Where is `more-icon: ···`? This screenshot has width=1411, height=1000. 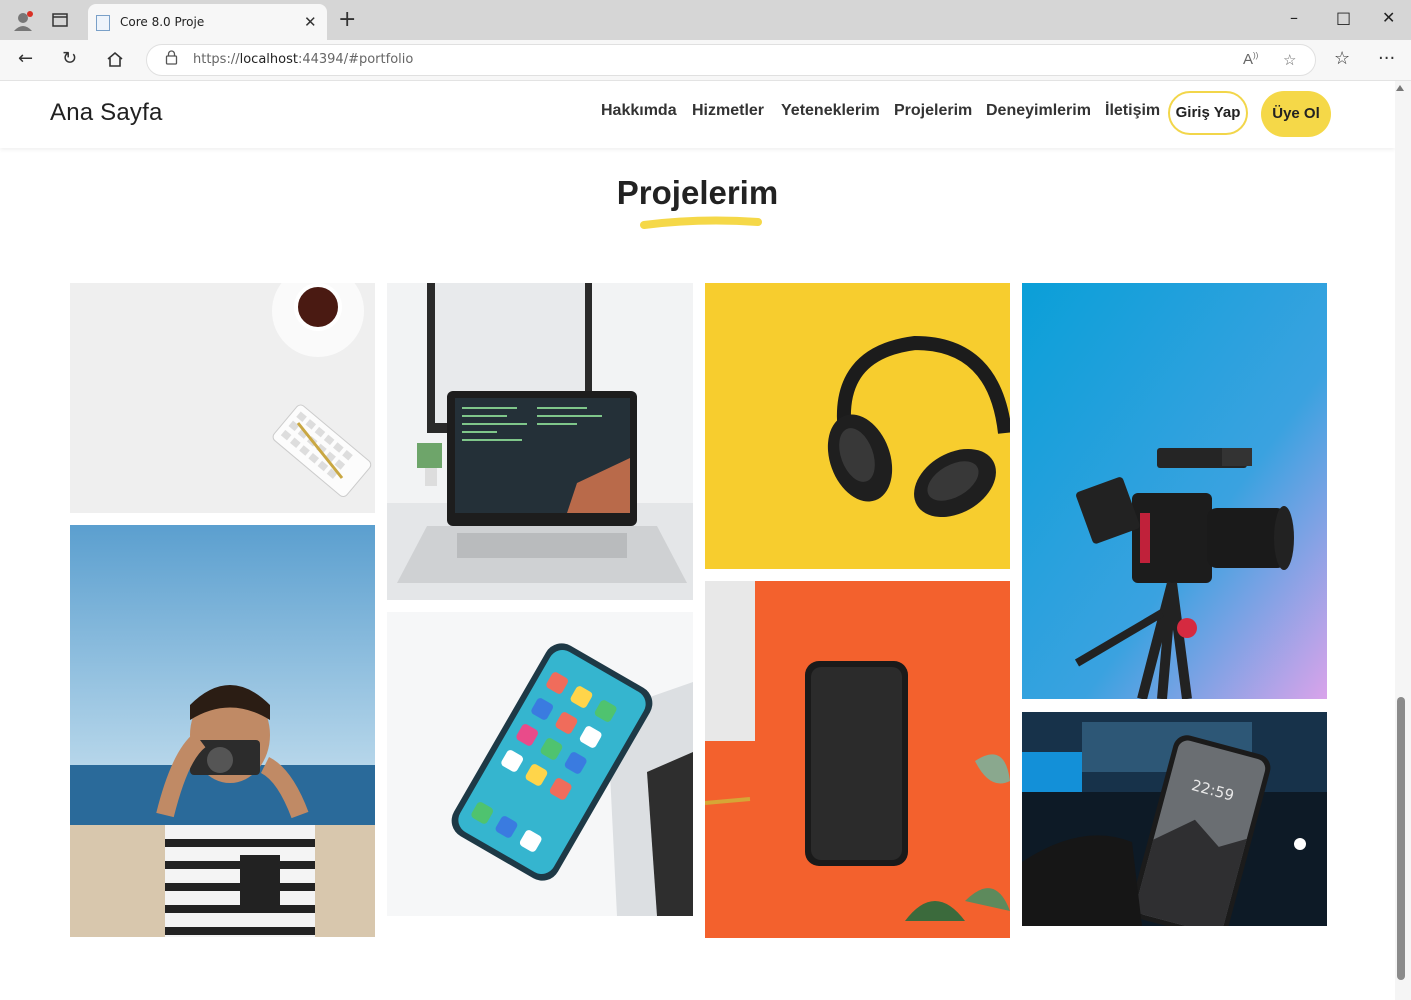 more-icon: ··· is located at coordinates (1386, 58).